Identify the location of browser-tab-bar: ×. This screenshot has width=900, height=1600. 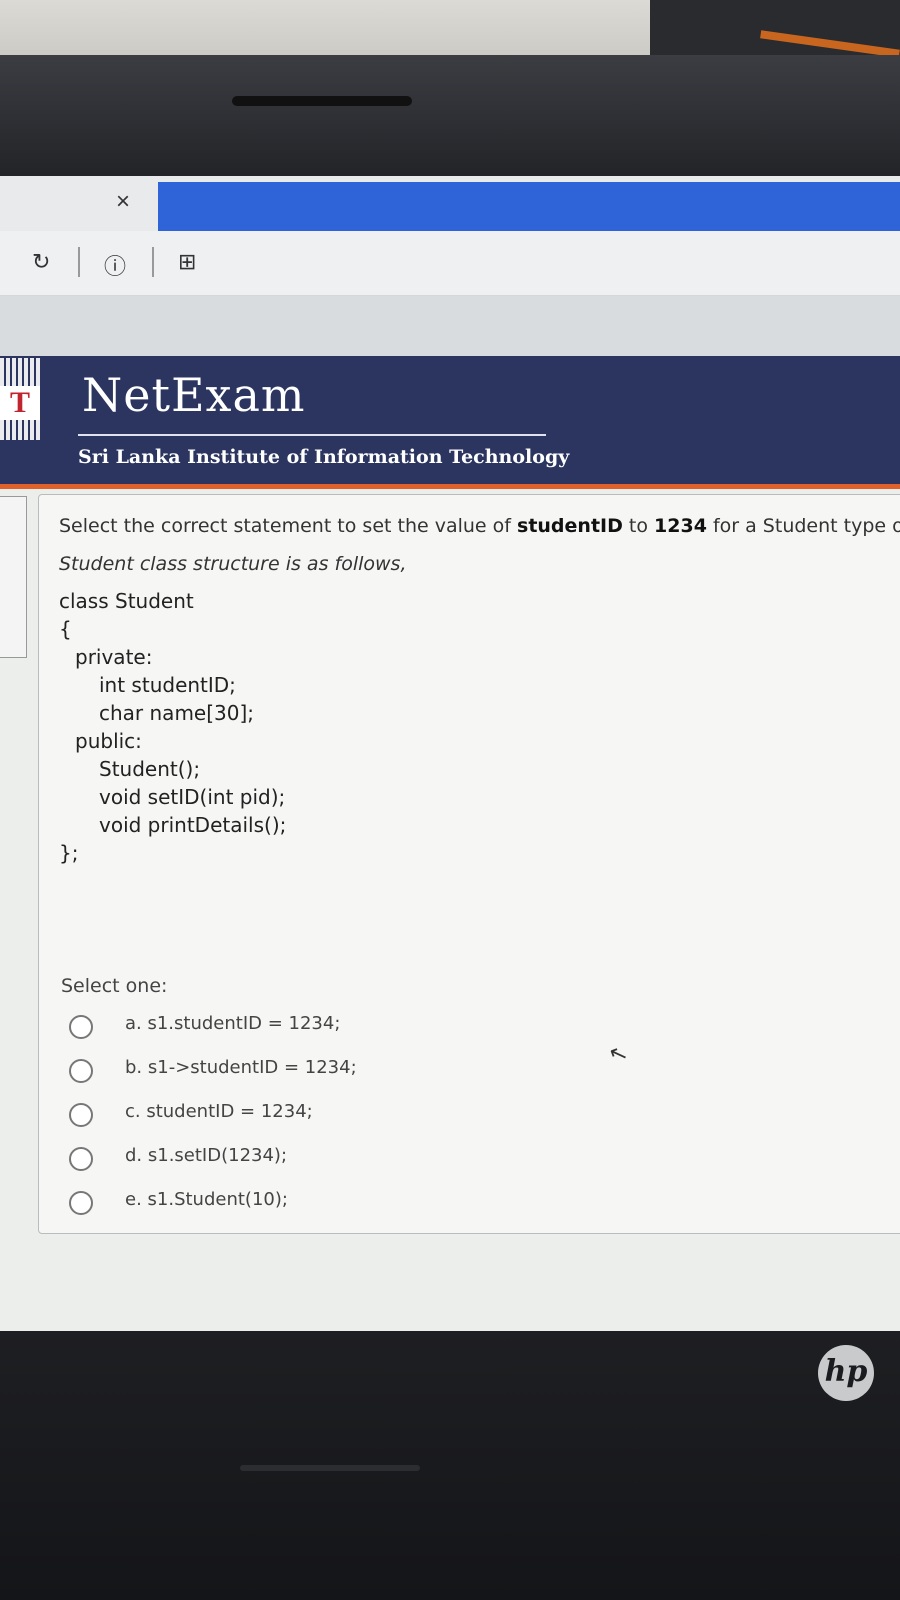
(450, 204).